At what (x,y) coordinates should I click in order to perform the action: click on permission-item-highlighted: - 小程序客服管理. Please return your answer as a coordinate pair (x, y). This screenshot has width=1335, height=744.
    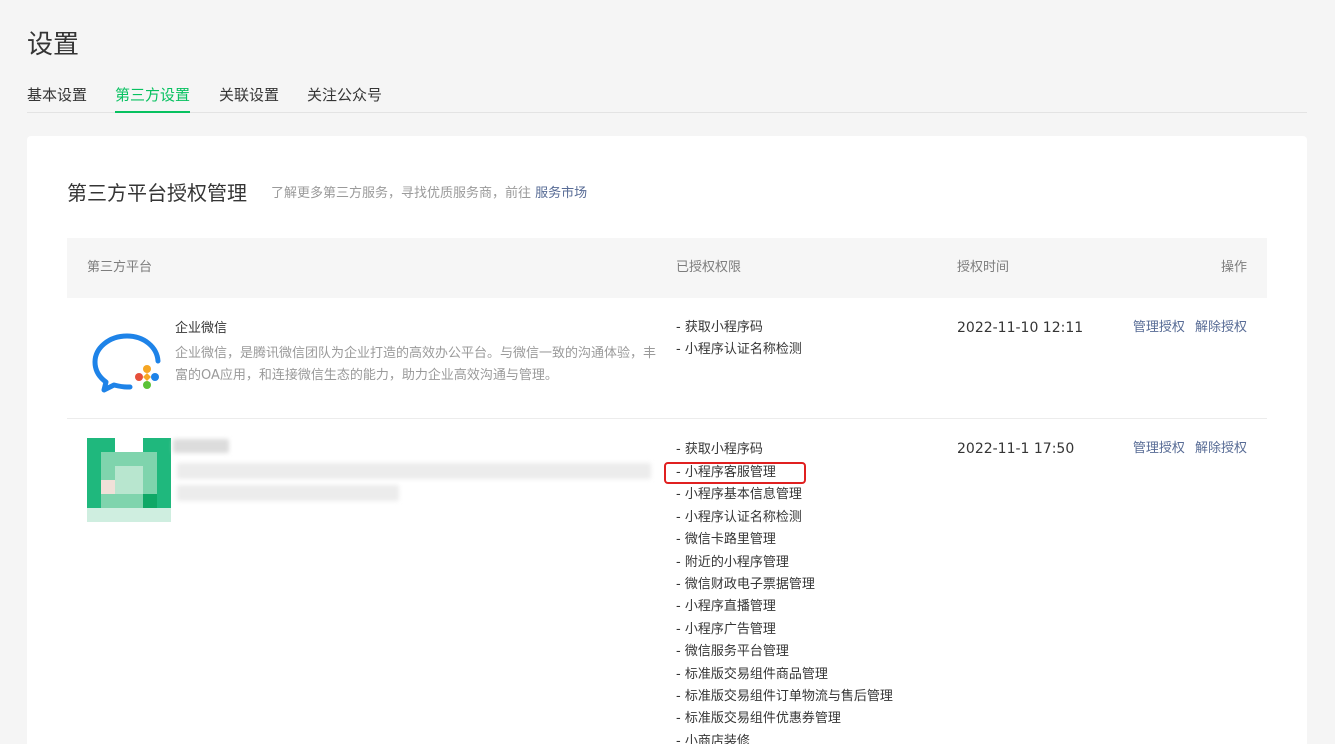
    Looking at the image, I should click on (735, 473).